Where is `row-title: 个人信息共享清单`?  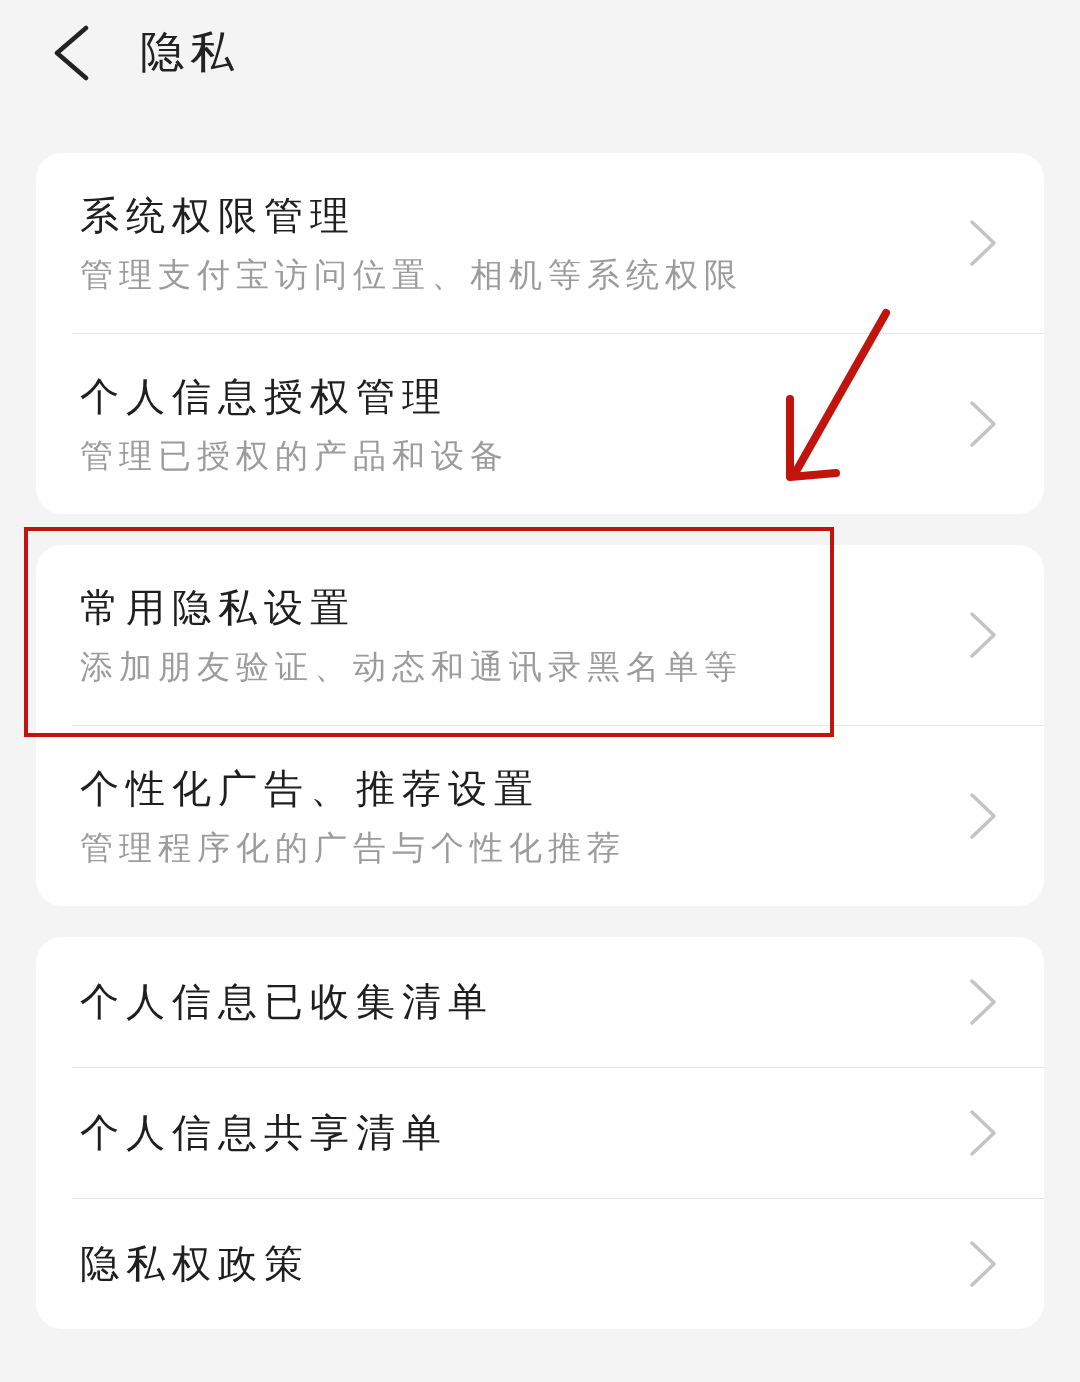 row-title: 个人信息共享清单 is located at coordinates (264, 1133).